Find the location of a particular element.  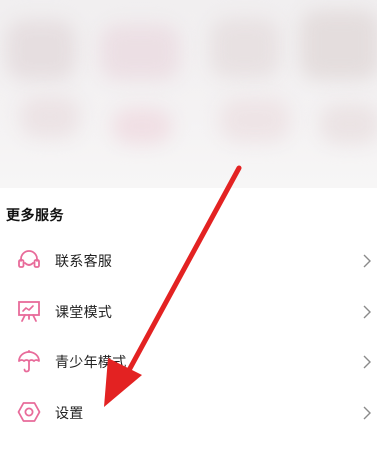

menu-item-classroom-mode: 课堂模式 is located at coordinates (188, 312).